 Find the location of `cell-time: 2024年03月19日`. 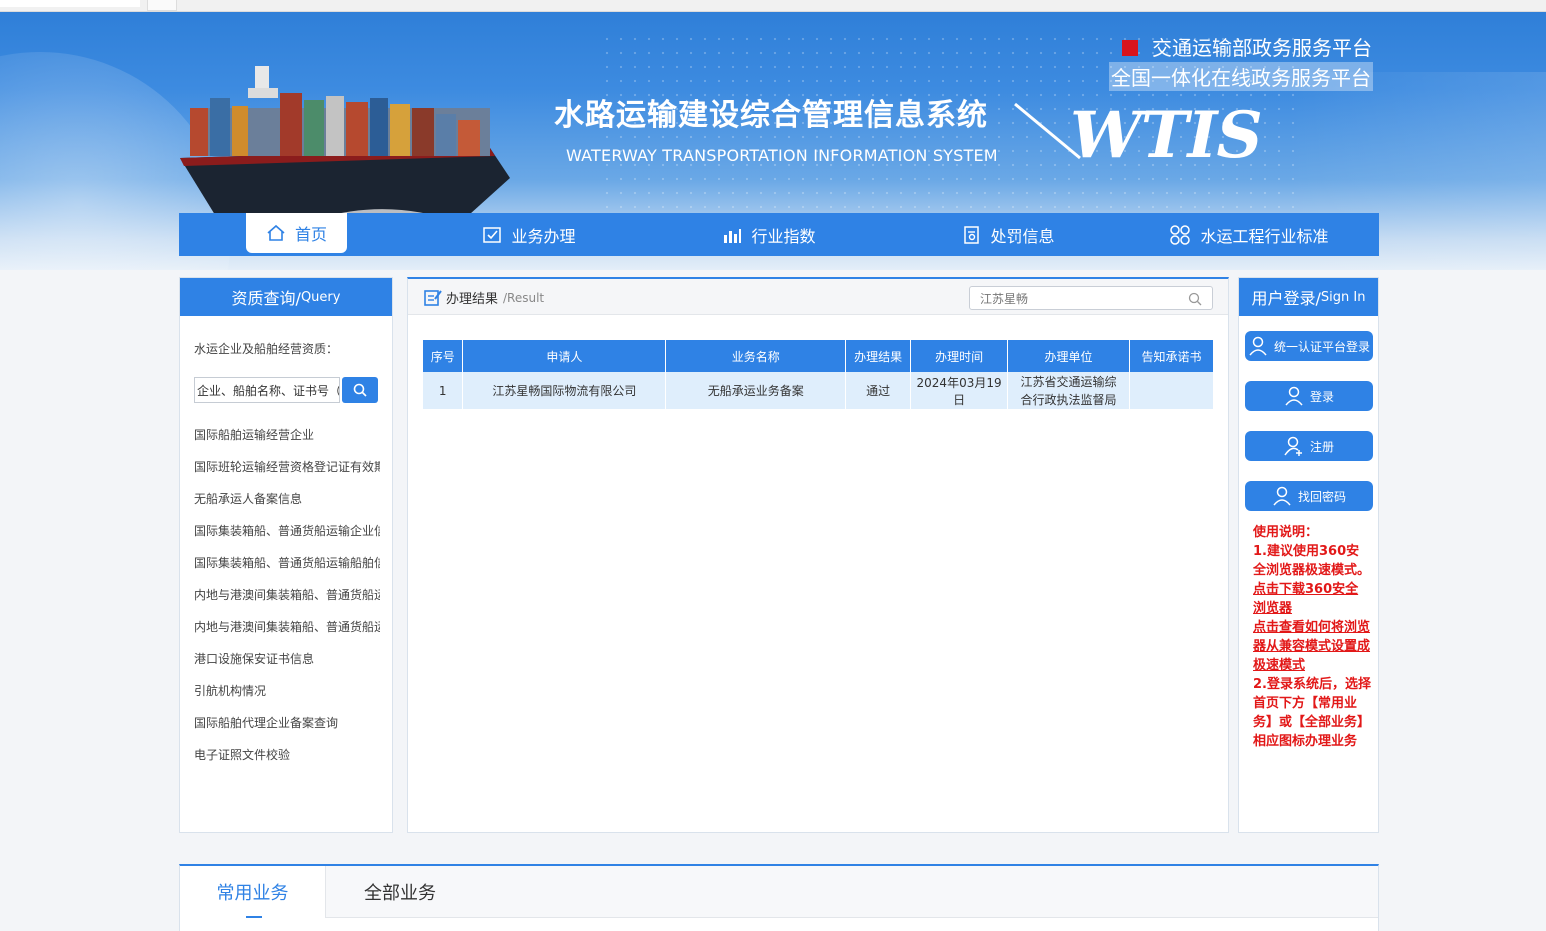

cell-time: 2024年03月19日 is located at coordinates (959, 390).